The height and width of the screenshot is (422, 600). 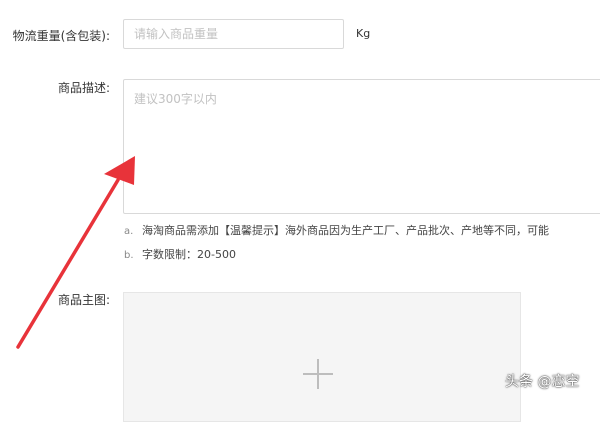 I want to click on plus-icon, so click(x=318, y=374).